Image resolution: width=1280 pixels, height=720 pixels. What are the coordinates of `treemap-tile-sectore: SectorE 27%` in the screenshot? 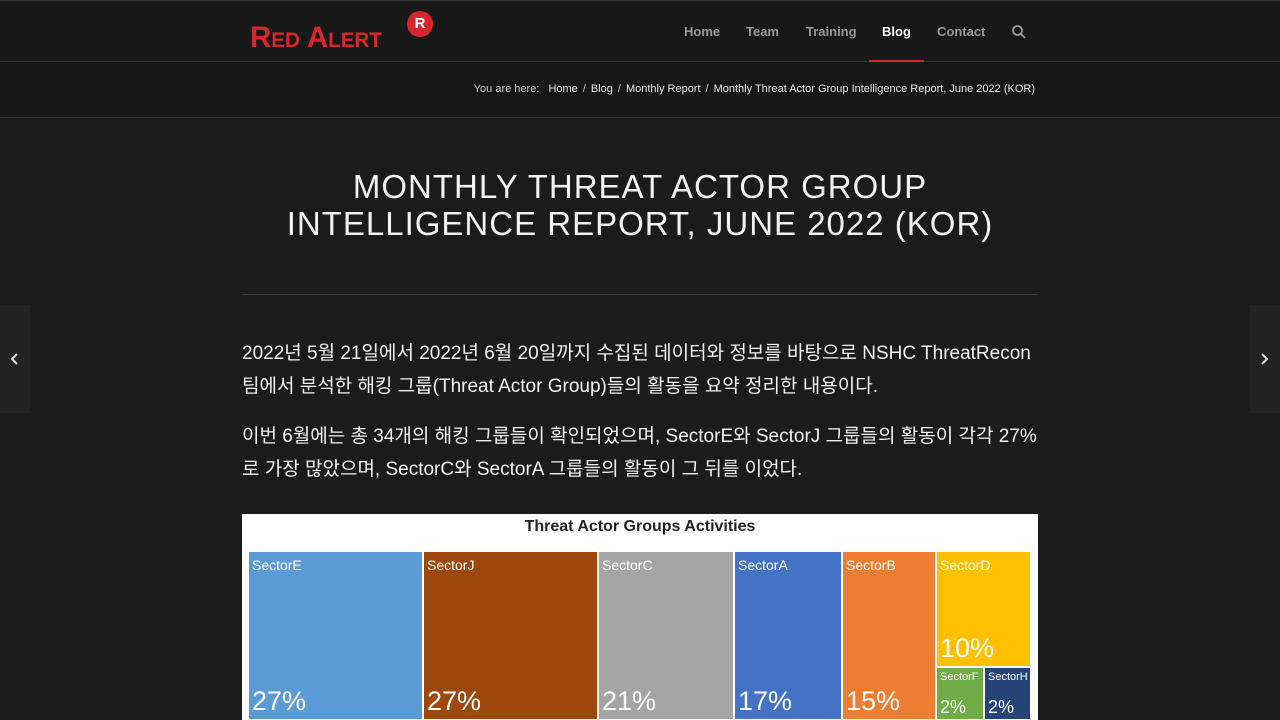 It's located at (335, 635).